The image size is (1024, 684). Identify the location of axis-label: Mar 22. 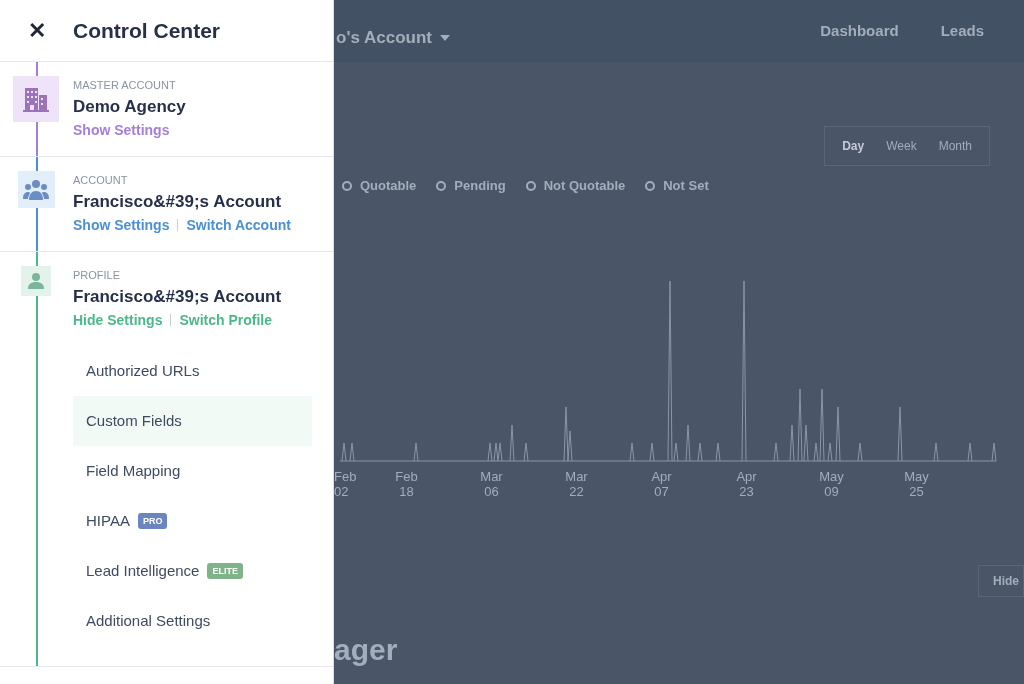
(576, 483).